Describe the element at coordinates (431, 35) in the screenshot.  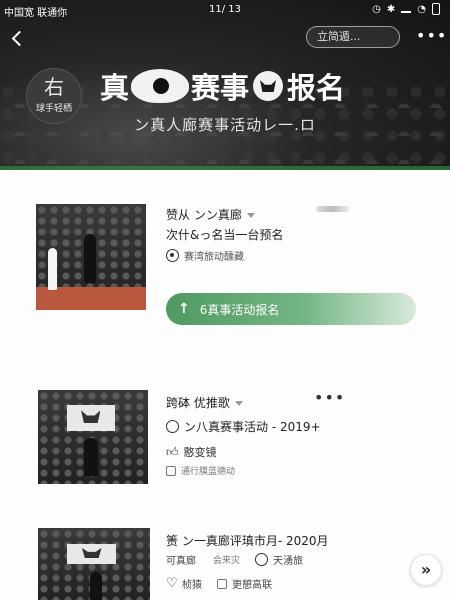
I see `more-options-icon: •••` at that location.